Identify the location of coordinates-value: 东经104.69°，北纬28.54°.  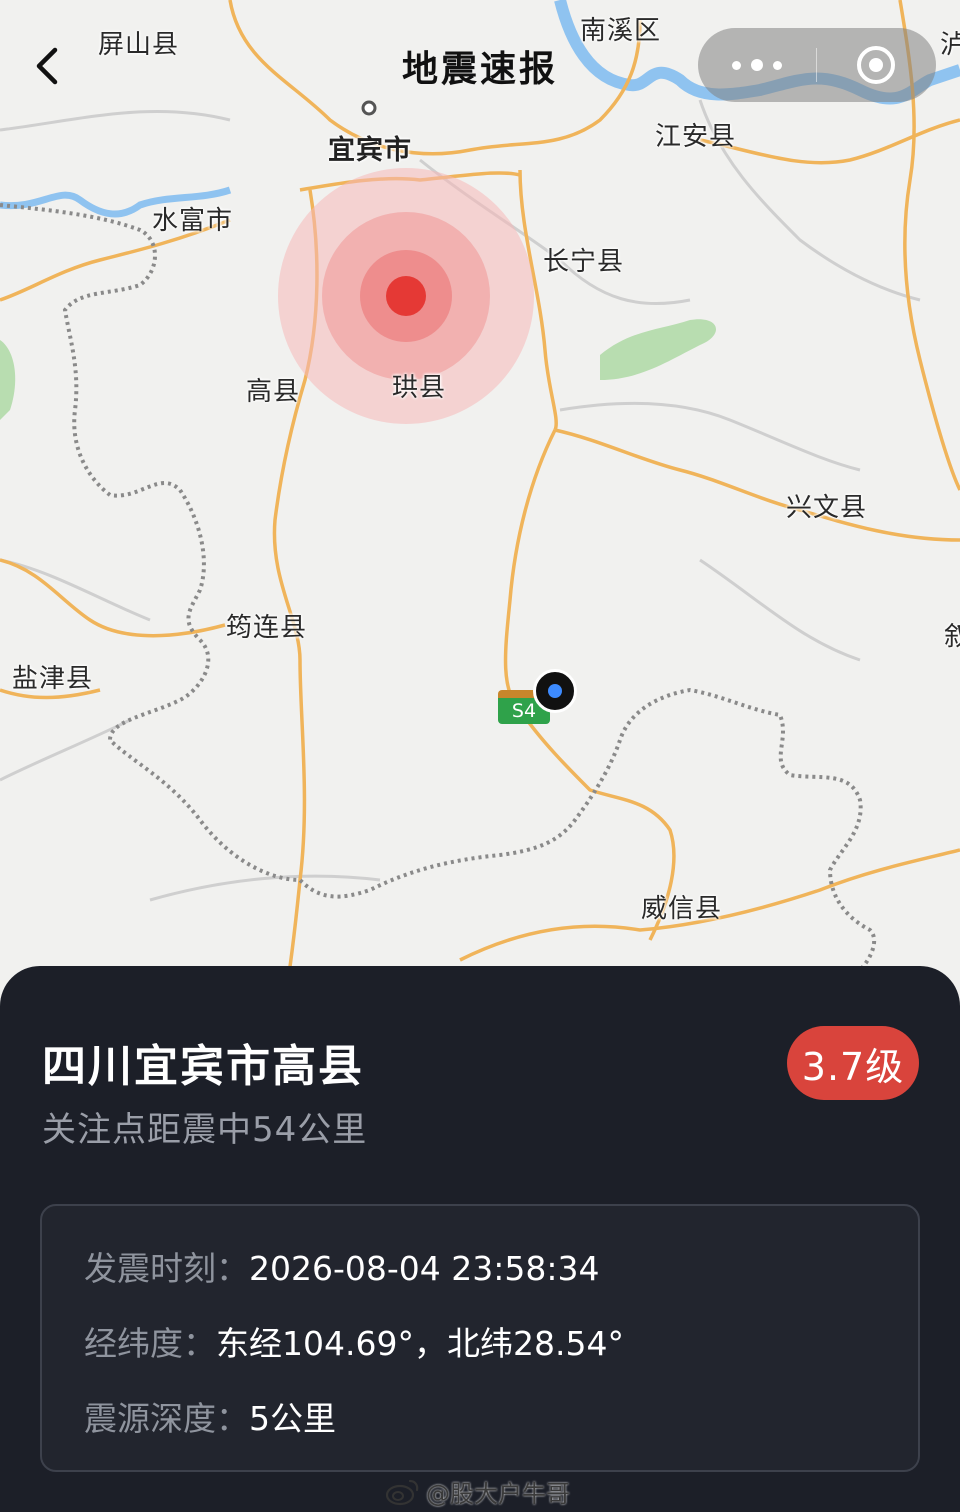
(420, 1343).